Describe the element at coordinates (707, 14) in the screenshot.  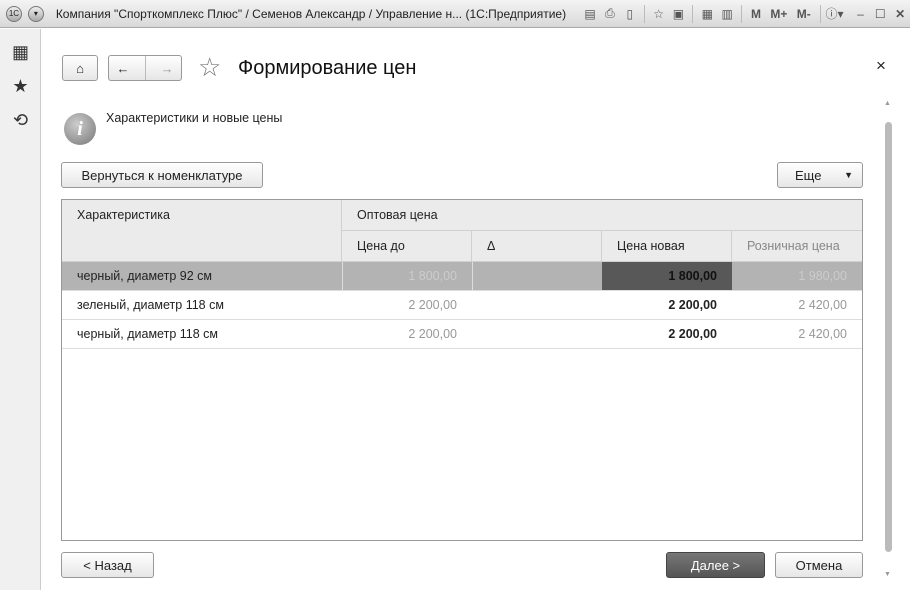
I see `calculator-icon: ▦` at that location.